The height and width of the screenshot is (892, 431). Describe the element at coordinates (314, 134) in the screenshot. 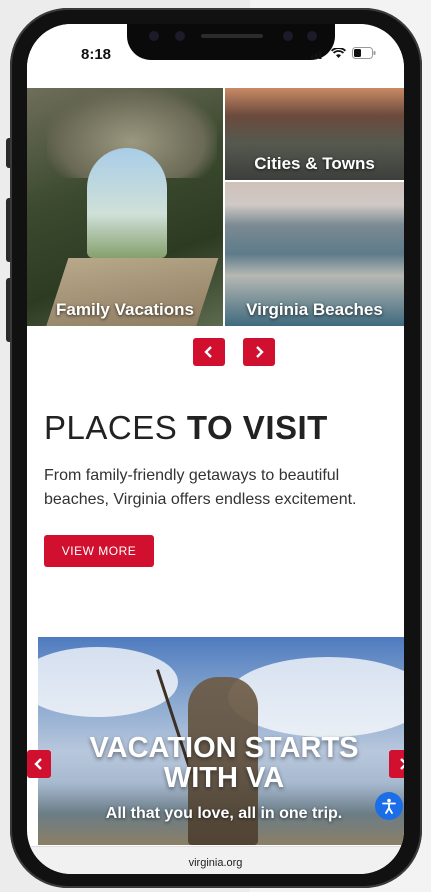

I see `tile-cities-towns: Cities & Towns` at that location.